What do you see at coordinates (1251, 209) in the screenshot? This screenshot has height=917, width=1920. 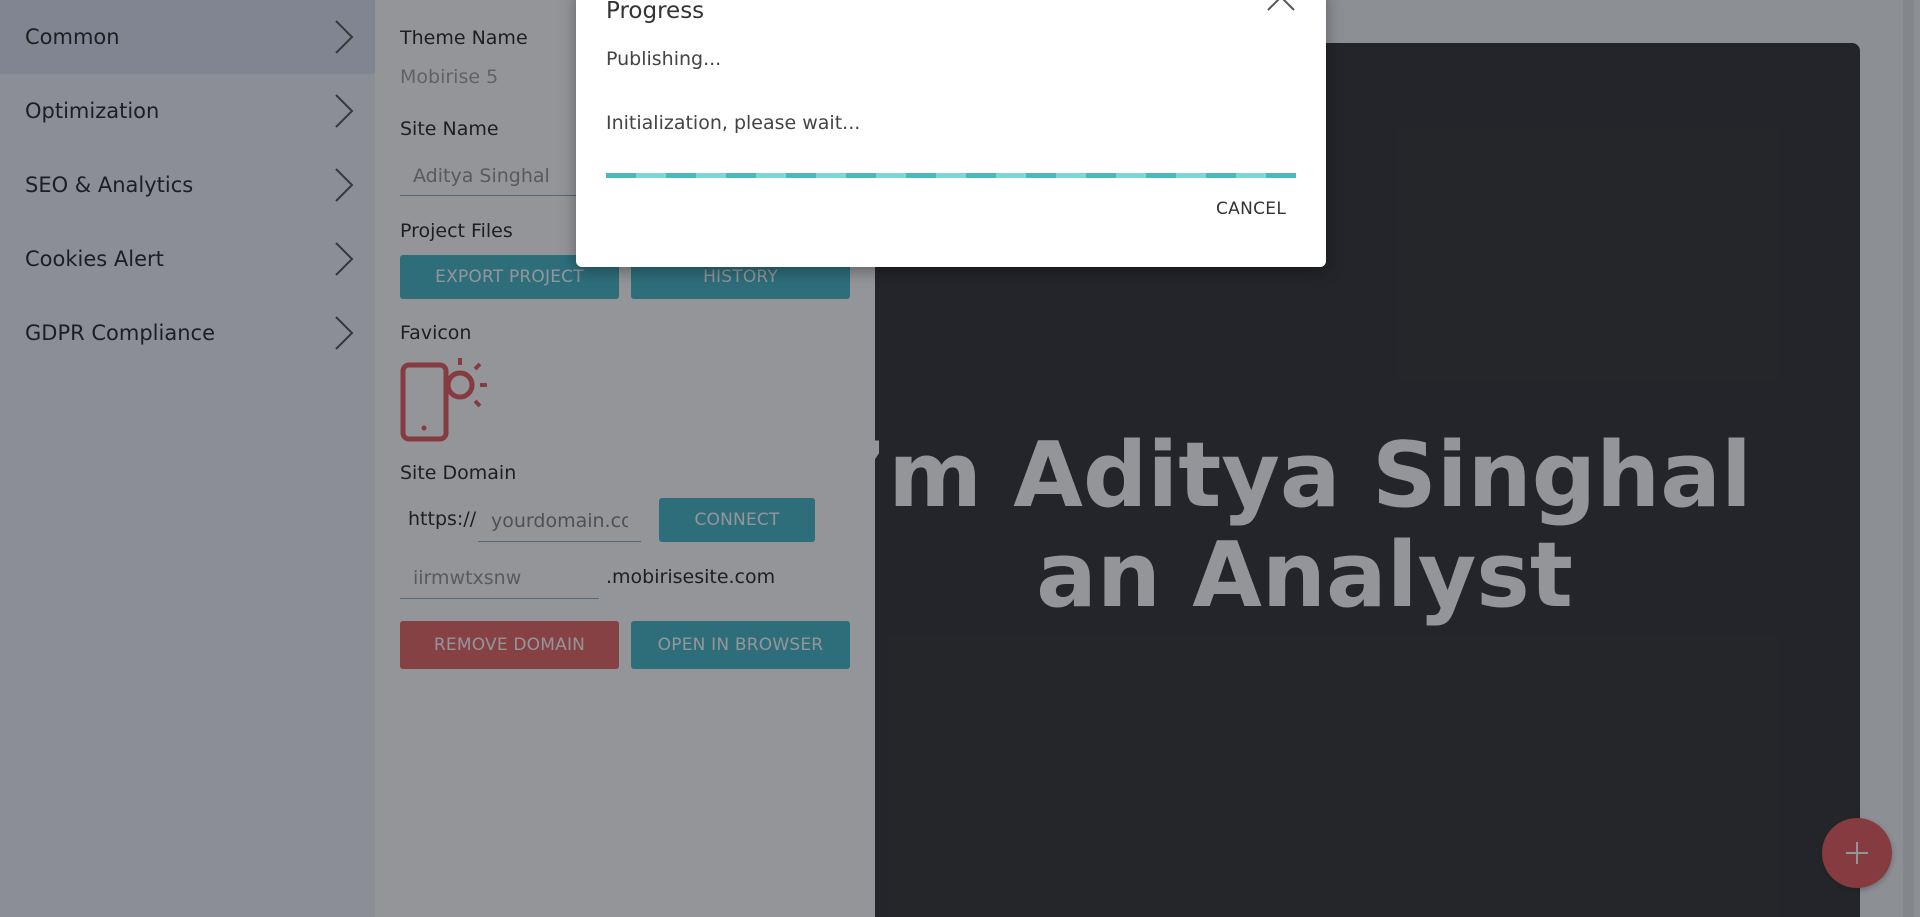 I see `cancel-button: CANCEL` at bounding box center [1251, 209].